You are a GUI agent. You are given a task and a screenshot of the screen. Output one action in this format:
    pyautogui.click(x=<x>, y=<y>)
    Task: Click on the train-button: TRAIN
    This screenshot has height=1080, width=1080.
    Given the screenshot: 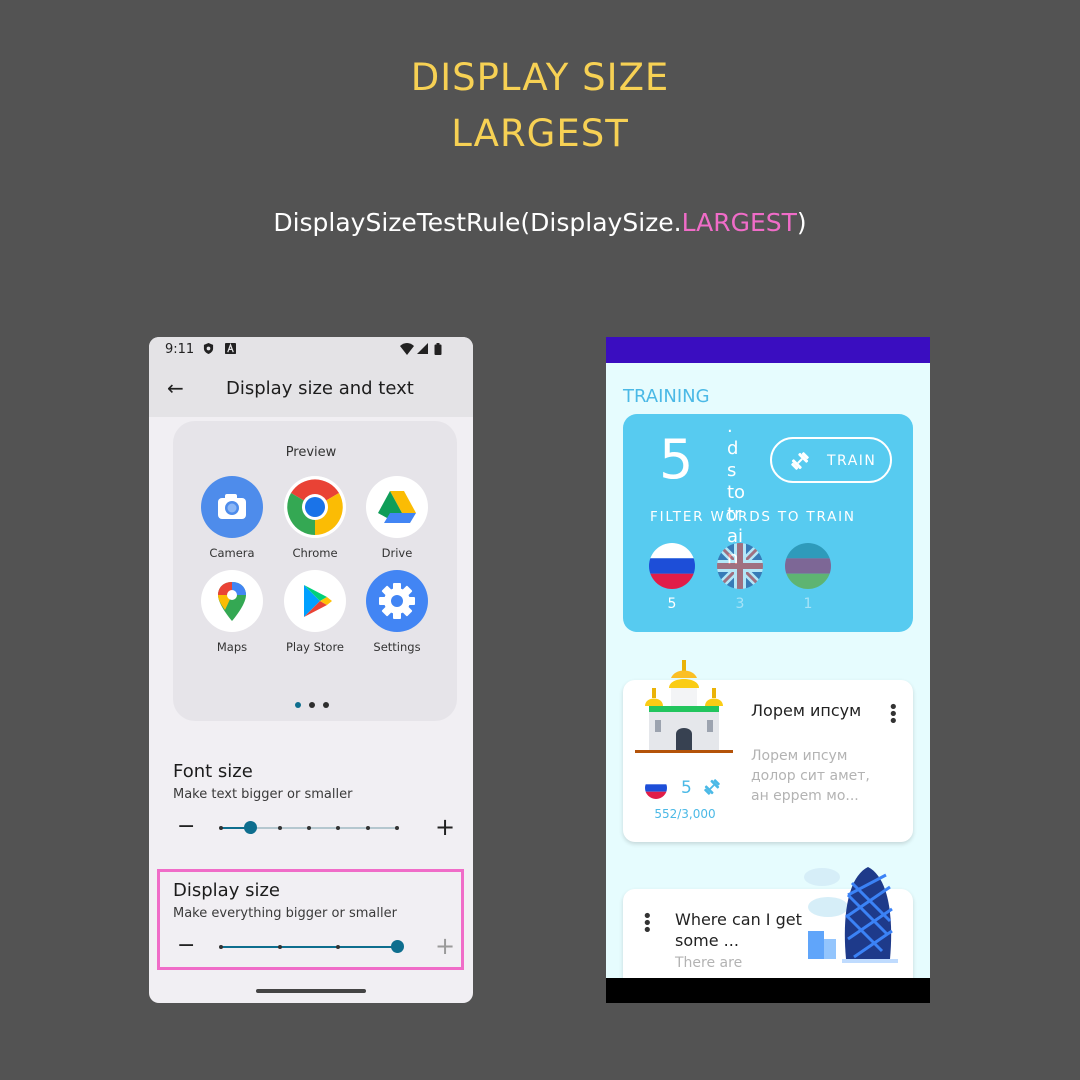 What is the action you would take?
    pyautogui.click(x=831, y=460)
    